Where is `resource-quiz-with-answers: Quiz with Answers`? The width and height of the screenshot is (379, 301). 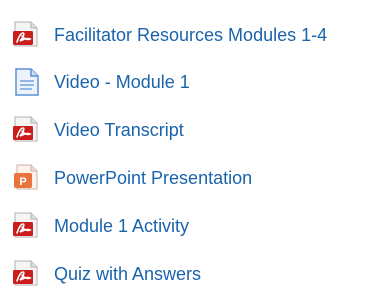 resource-quiz-with-answers: Quiz with Answers is located at coordinates (106, 274).